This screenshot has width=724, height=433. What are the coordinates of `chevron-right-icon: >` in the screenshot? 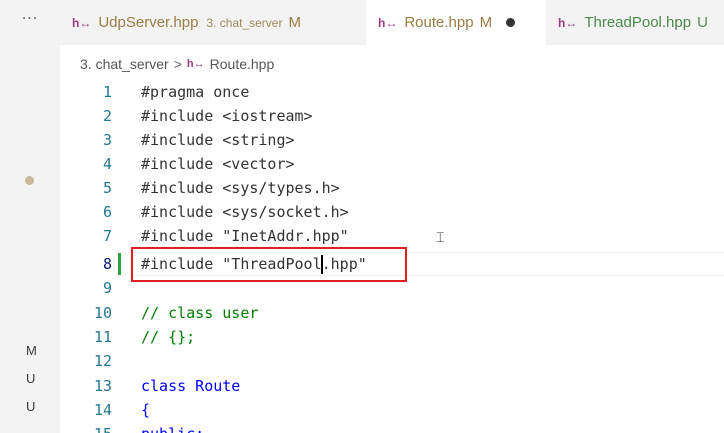 It's located at (177, 64).